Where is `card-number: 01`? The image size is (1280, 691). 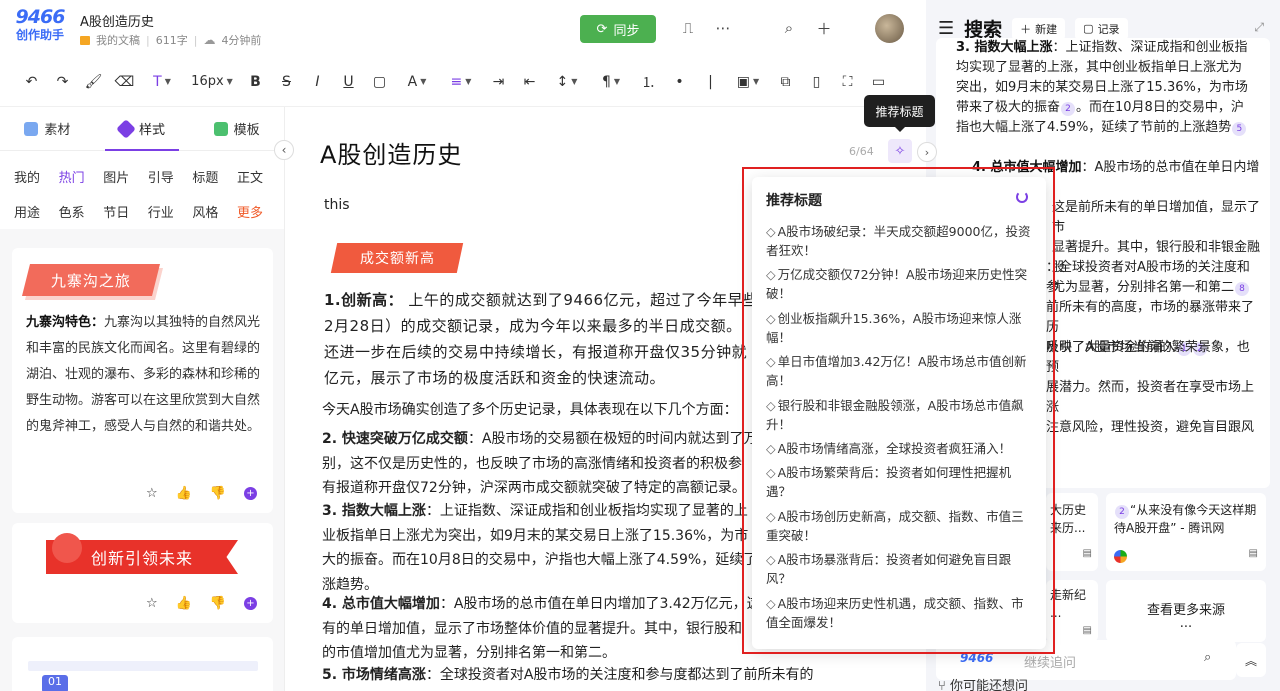
card-number: 01 is located at coordinates (55, 683).